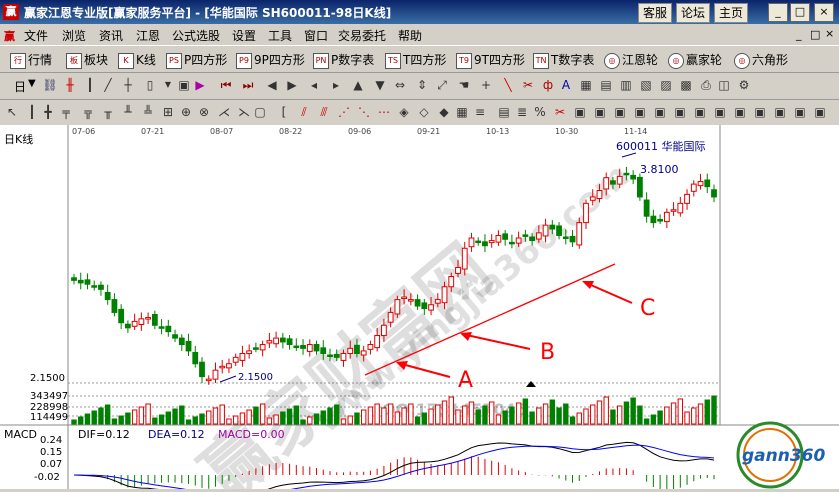  Describe the element at coordinates (70, 85) in the screenshot. I see `candle-chart-icon: ╫` at that location.